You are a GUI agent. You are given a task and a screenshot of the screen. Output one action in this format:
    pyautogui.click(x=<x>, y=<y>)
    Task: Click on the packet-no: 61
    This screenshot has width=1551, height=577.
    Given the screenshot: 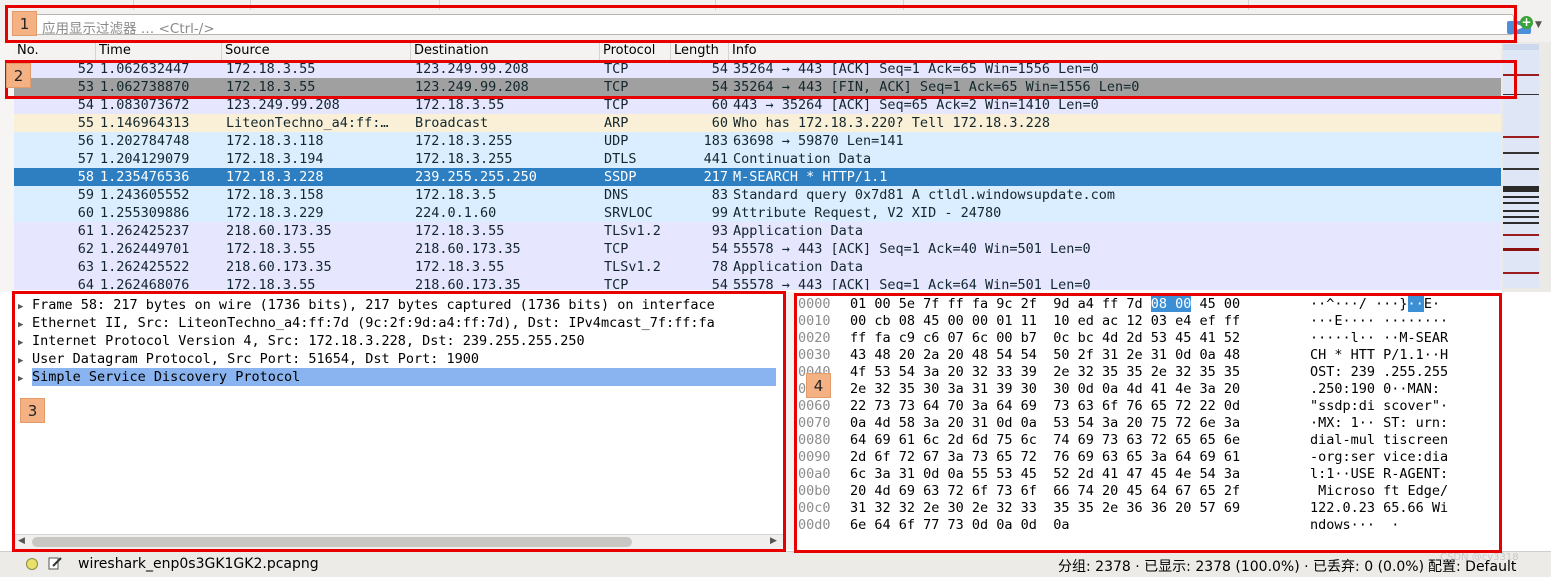 What is the action you would take?
    pyautogui.click(x=85, y=231)
    